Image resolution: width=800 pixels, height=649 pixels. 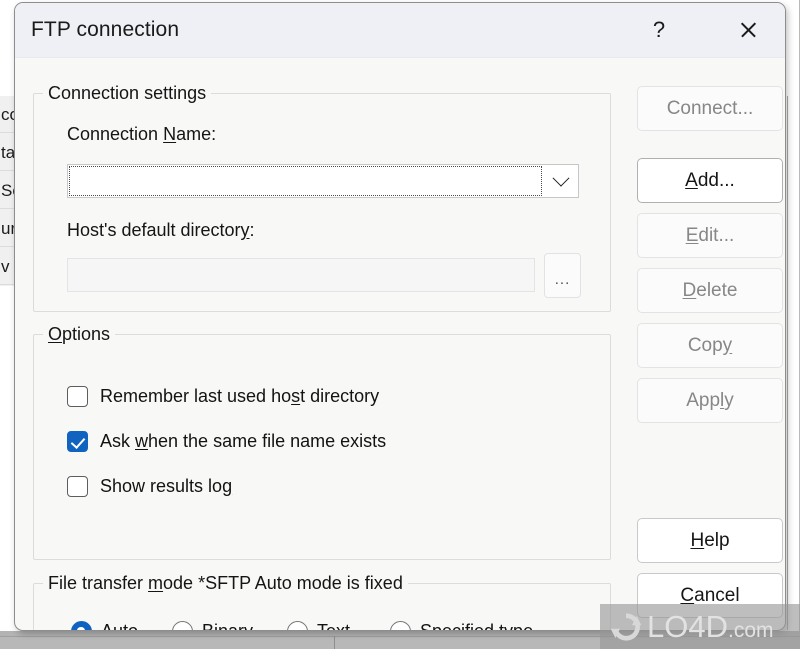 I want to click on checkbox-label: Ask when the same file name exists, so click(x=243, y=441).